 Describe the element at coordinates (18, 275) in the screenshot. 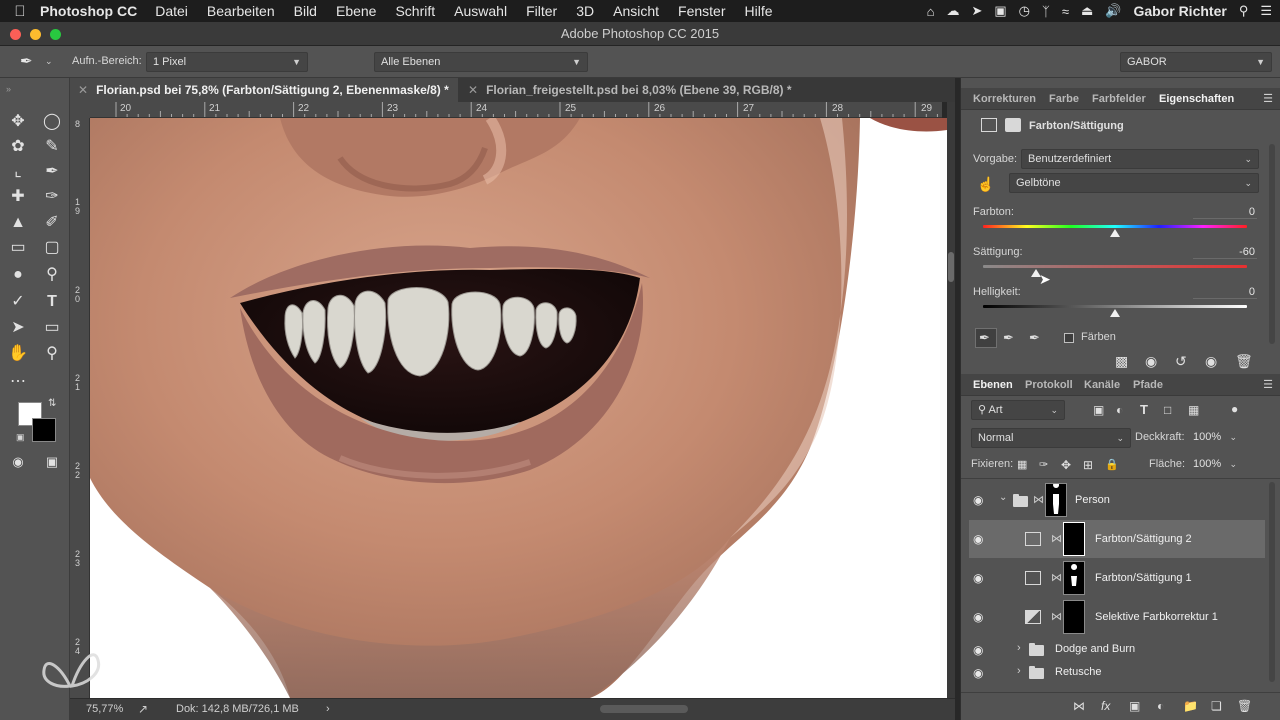

I see `blur-tool-icon: ●` at that location.